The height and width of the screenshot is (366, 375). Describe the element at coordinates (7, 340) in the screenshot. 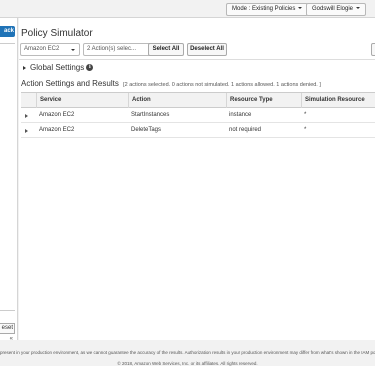

I see `sidebar-pager: «` at that location.